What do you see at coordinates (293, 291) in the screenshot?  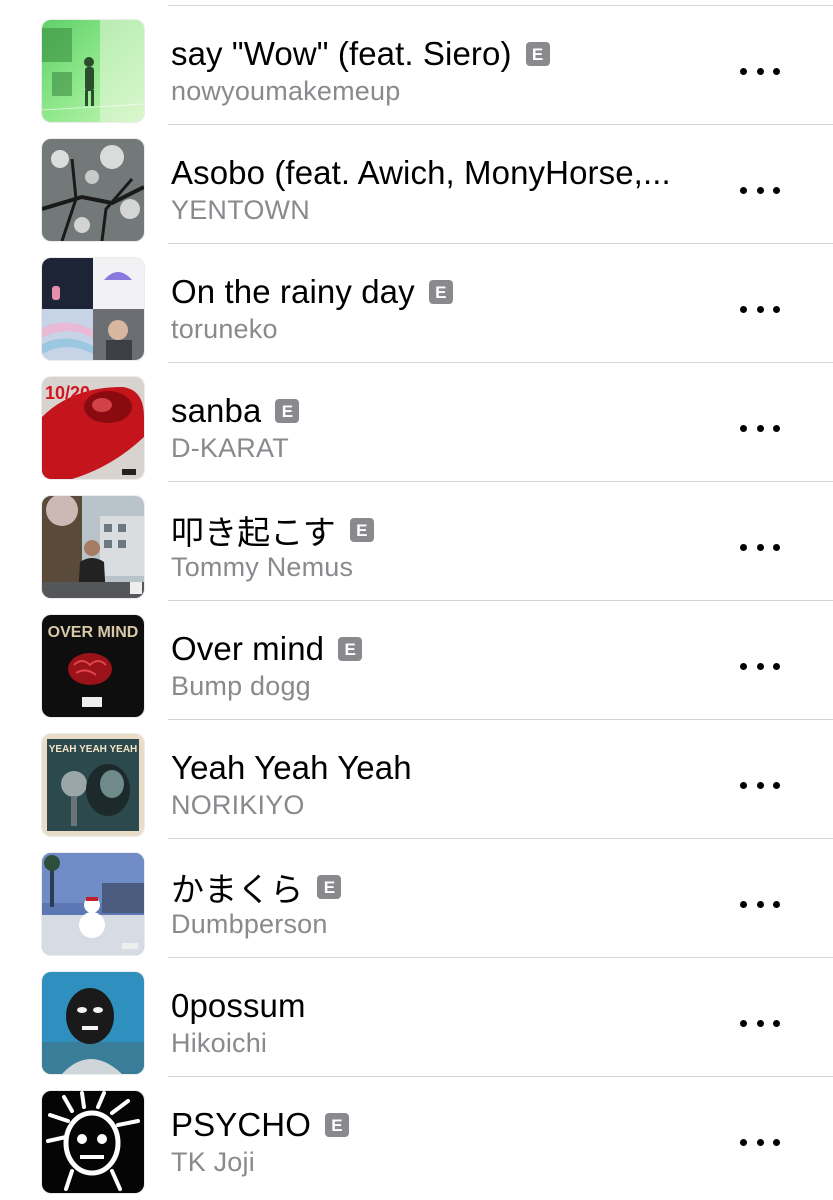 I see `song-title: On the rainy day` at bounding box center [293, 291].